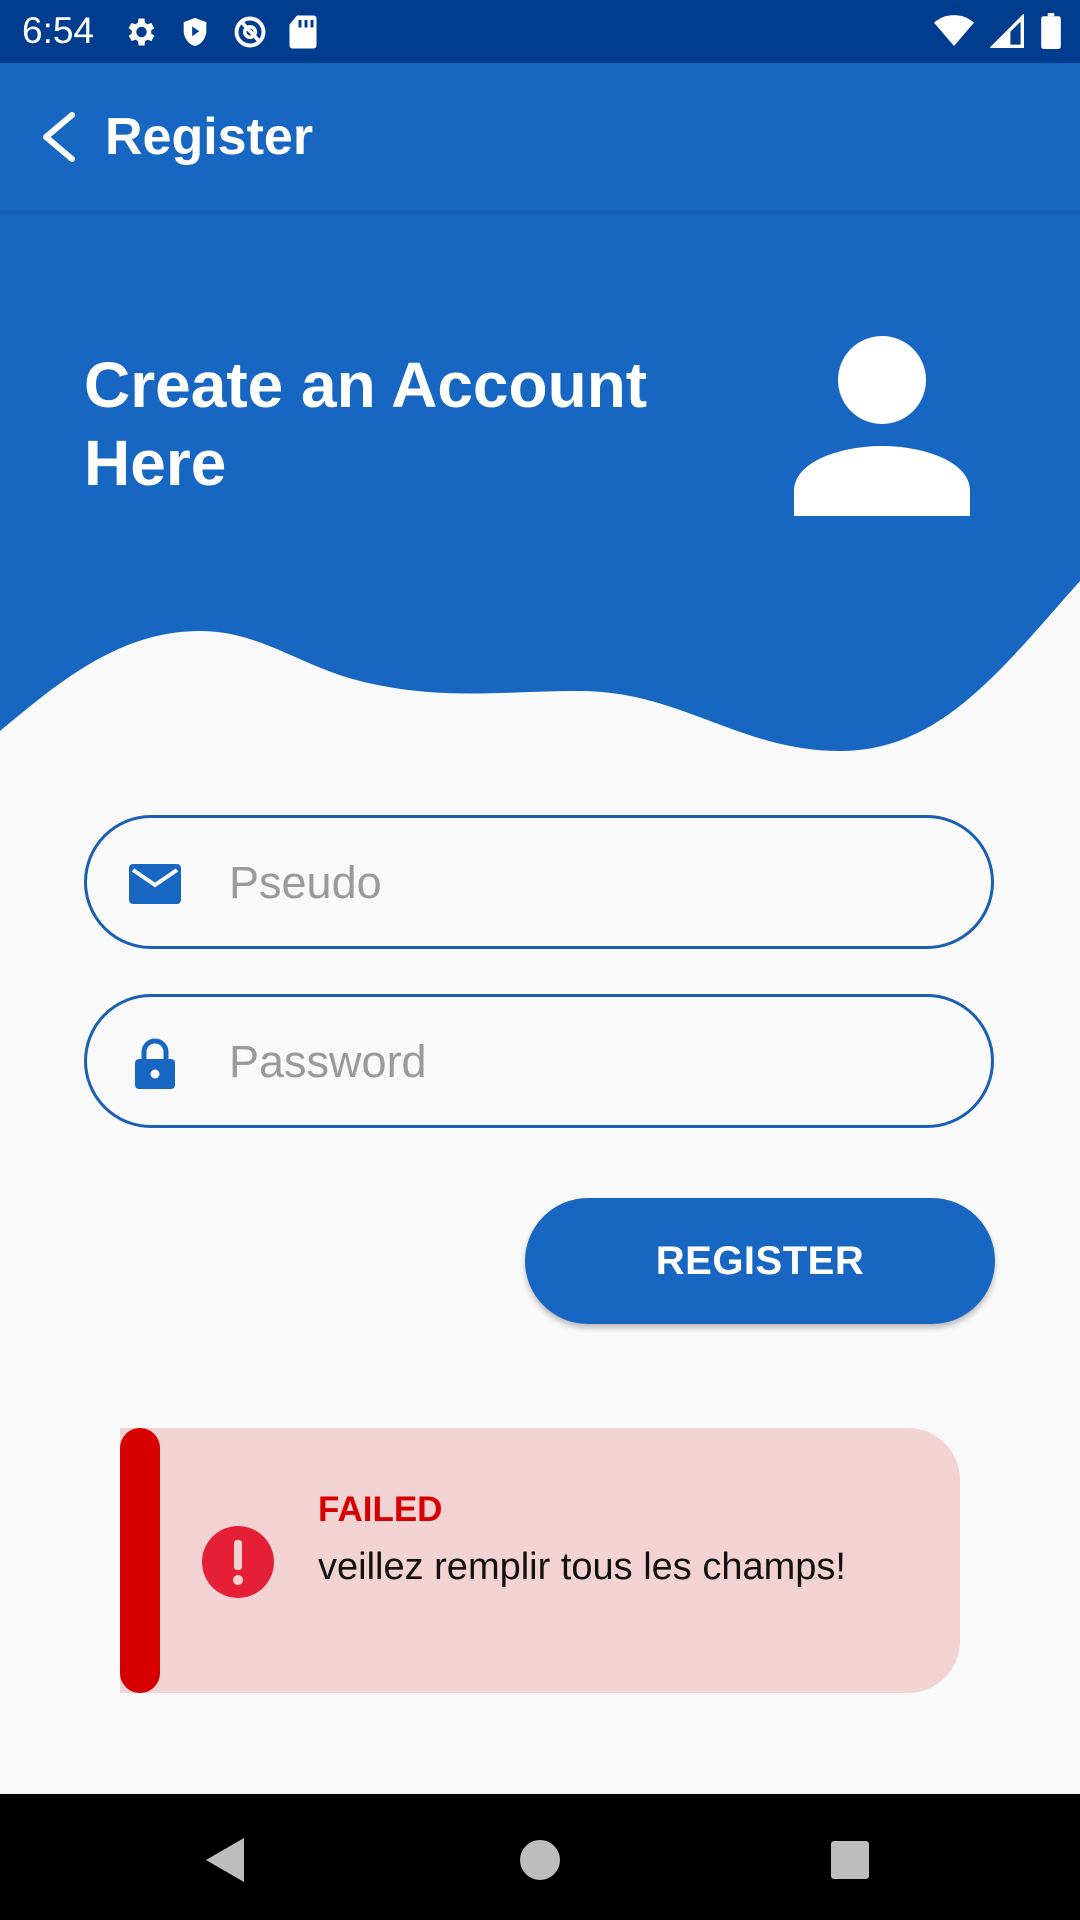  I want to click on error-alert: FAILED veillez remplir tous les champs!, so click(540, 1560).